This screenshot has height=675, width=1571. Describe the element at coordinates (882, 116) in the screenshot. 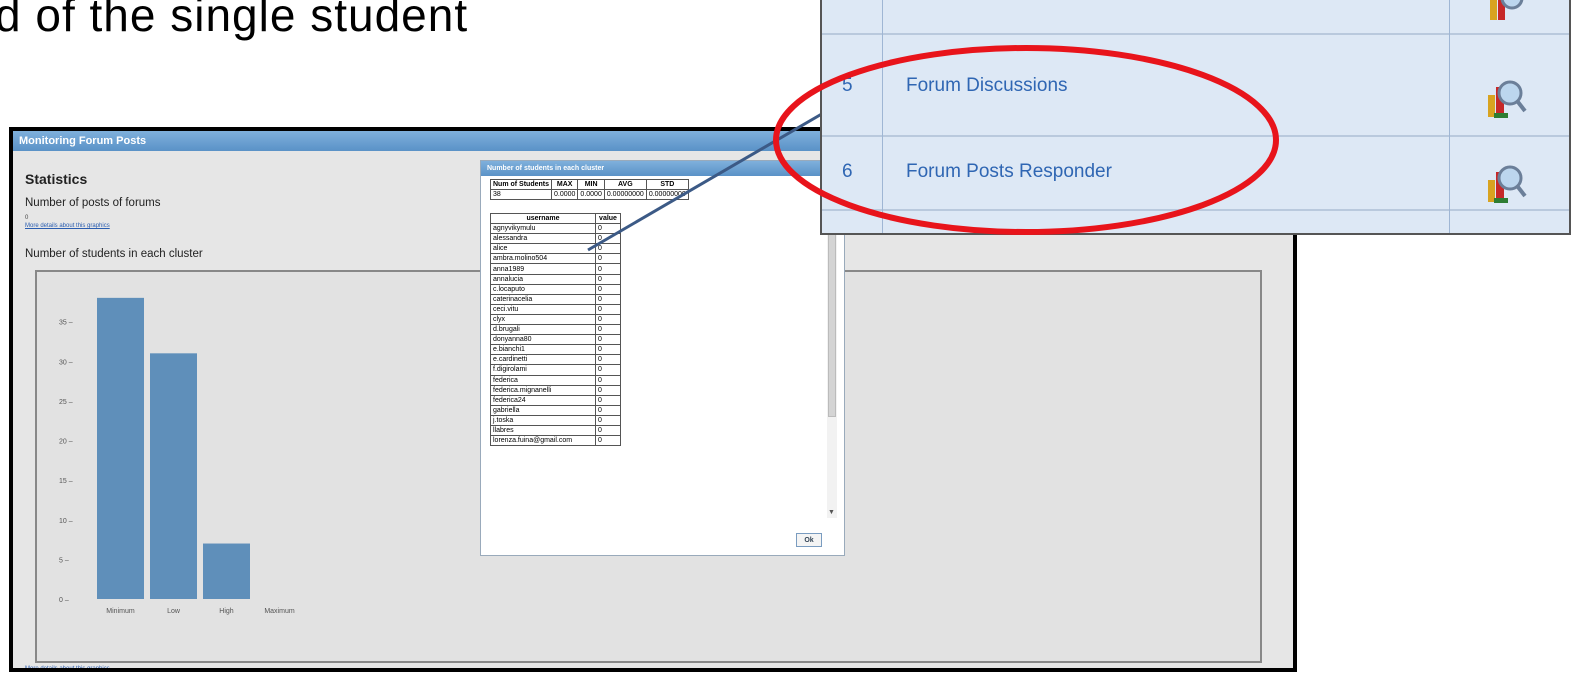

I see `column-divider` at that location.